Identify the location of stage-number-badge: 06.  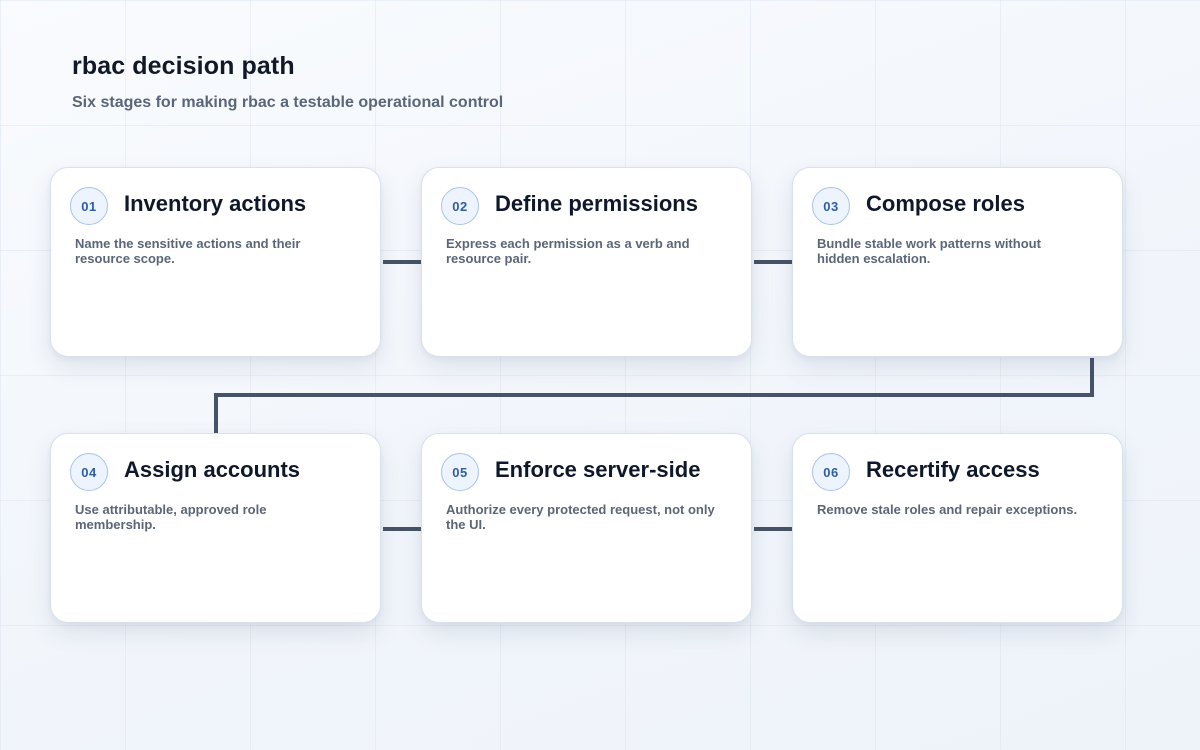
(831, 472).